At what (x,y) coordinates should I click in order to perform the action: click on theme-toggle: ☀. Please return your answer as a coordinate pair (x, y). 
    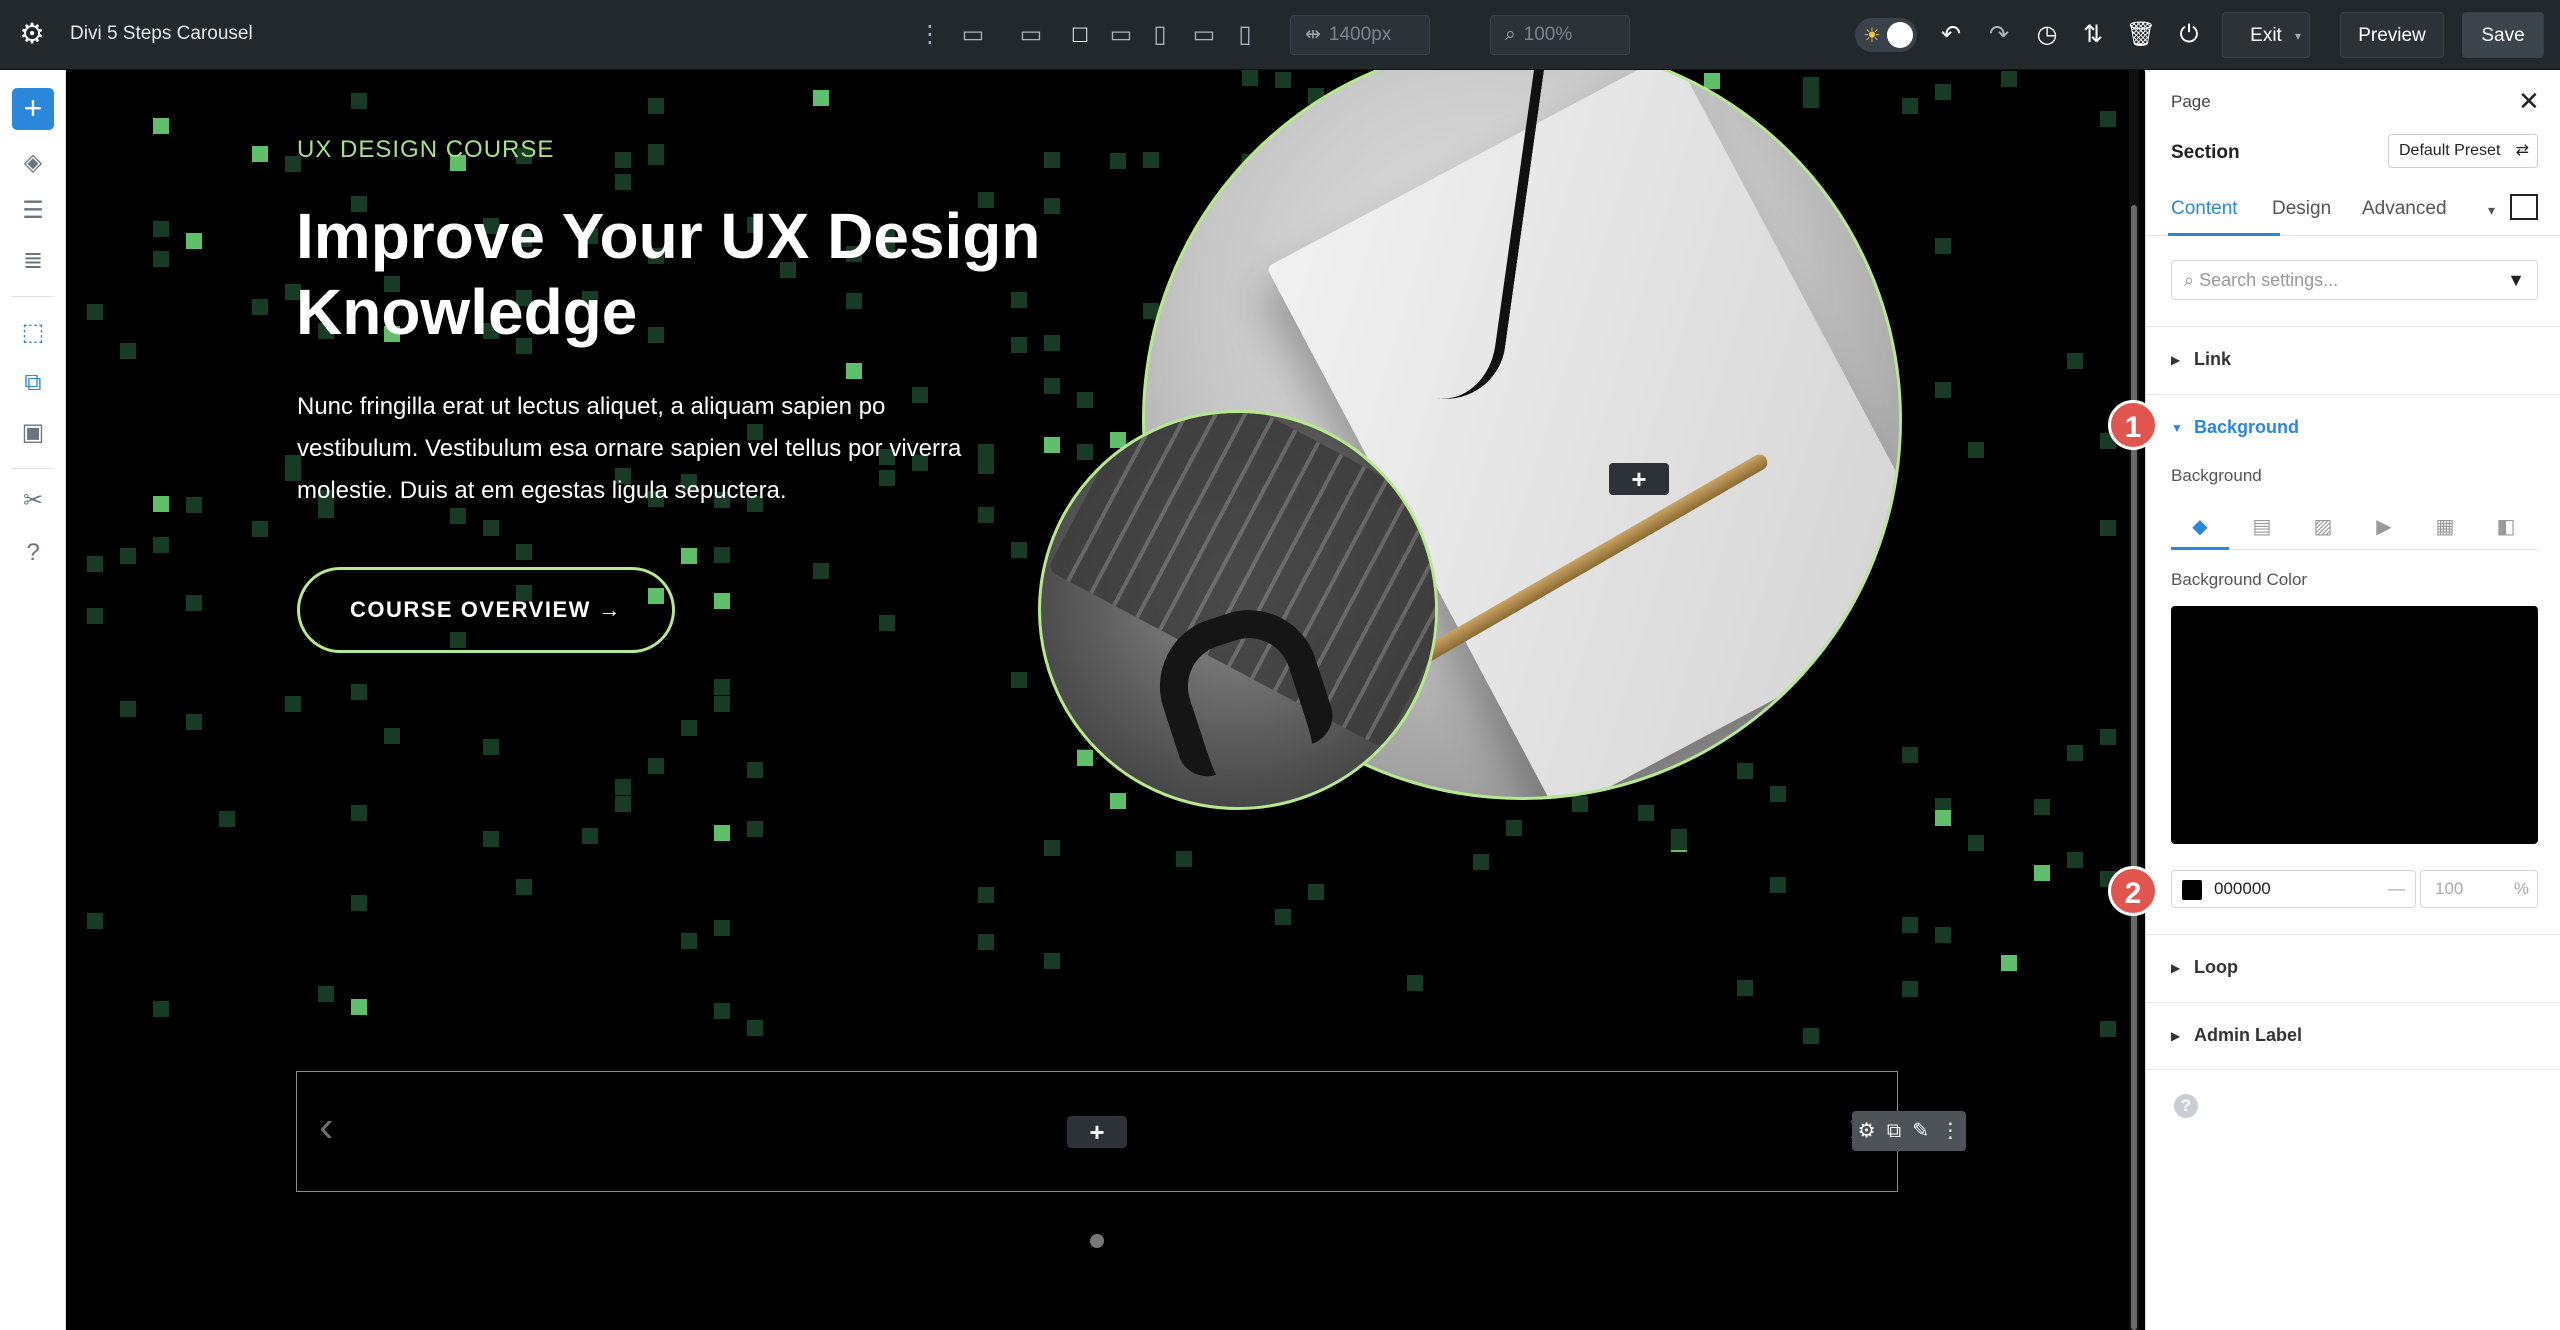
    Looking at the image, I should click on (1886, 35).